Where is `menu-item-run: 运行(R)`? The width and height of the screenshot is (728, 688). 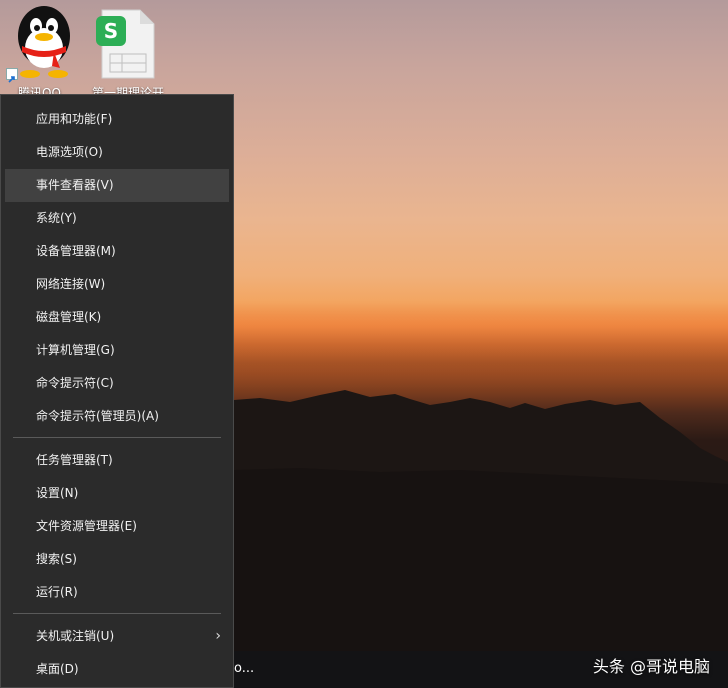 menu-item-run: 运行(R) is located at coordinates (117, 592).